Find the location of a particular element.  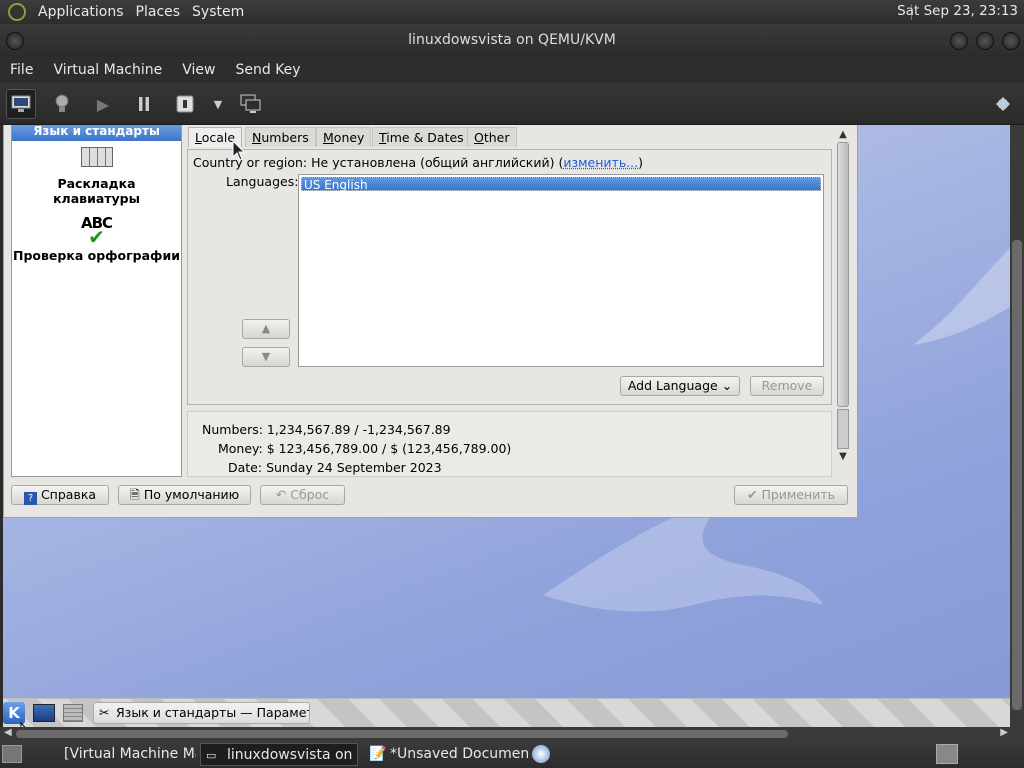

wallpaper-swallow-wing-icon is located at coordinates (963, 295).